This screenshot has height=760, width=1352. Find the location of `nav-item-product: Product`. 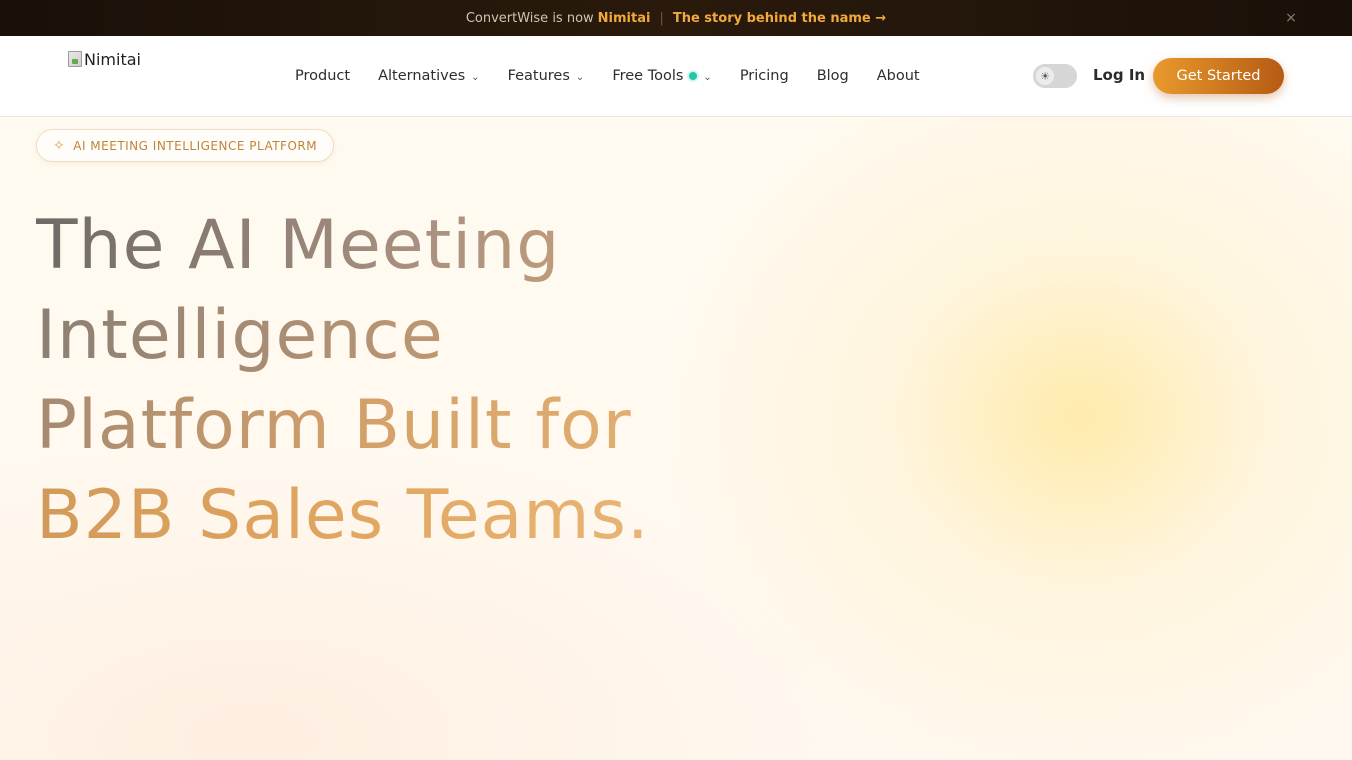

nav-item-product: Product is located at coordinates (322, 76).